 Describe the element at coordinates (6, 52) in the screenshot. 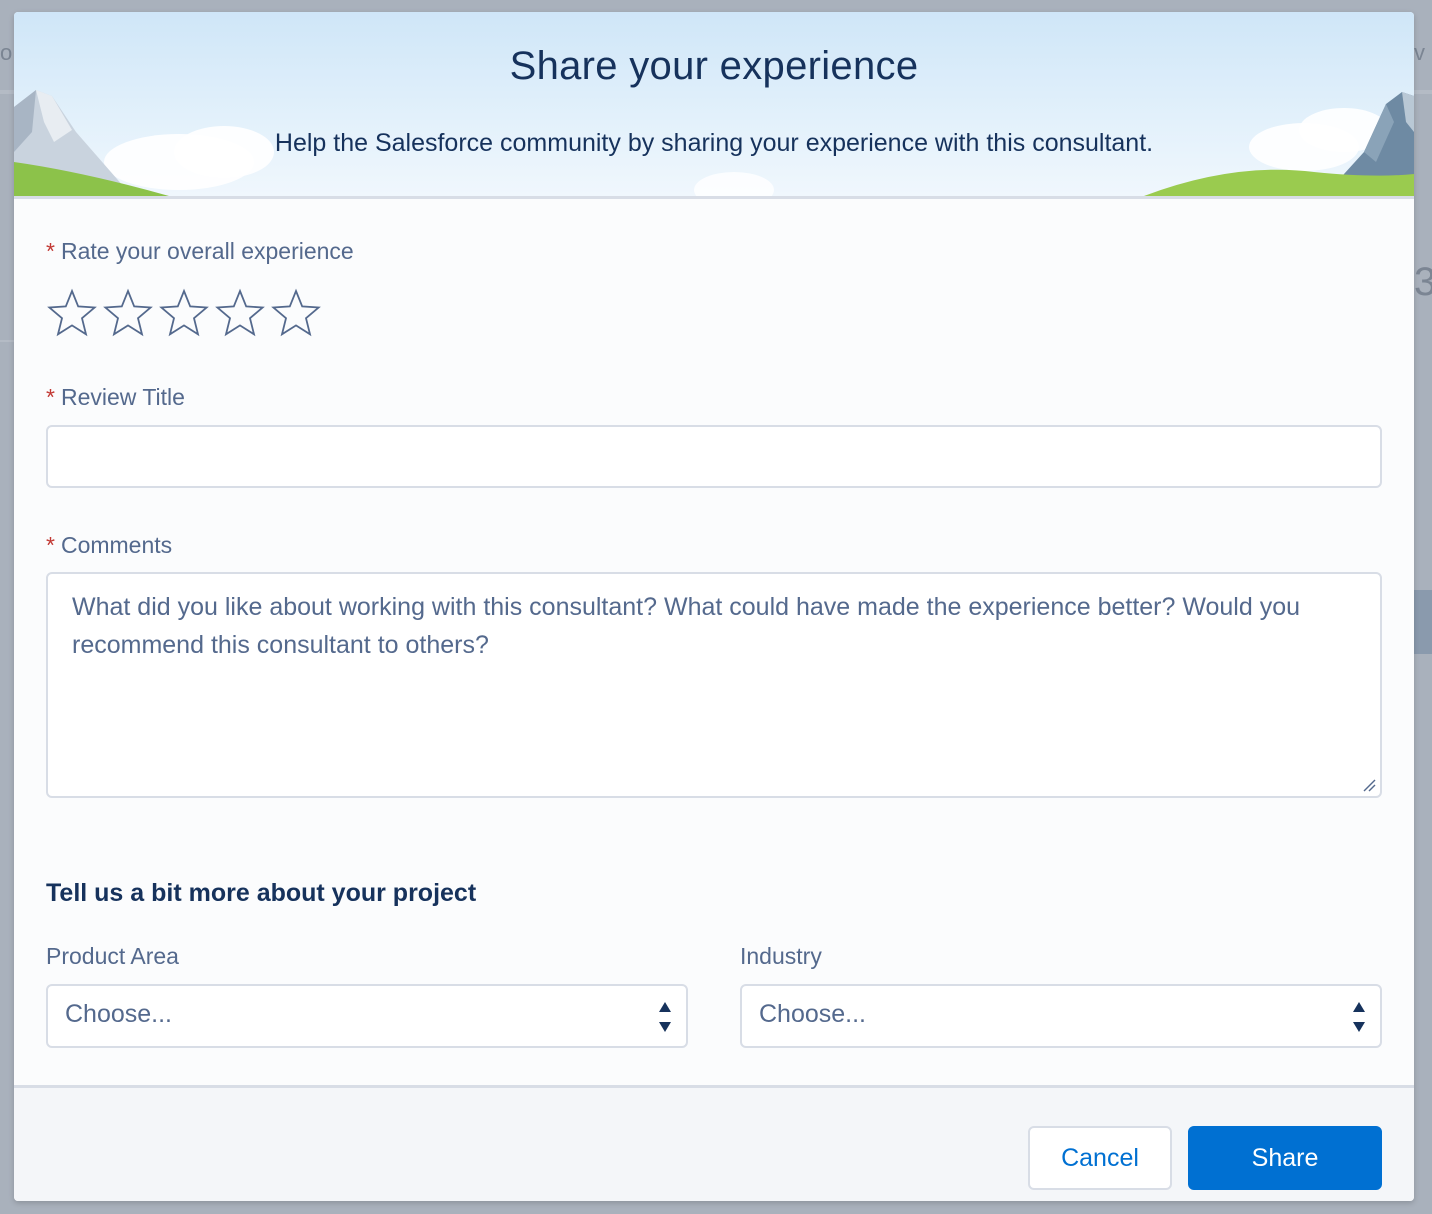

I see `background-fragment: o` at that location.